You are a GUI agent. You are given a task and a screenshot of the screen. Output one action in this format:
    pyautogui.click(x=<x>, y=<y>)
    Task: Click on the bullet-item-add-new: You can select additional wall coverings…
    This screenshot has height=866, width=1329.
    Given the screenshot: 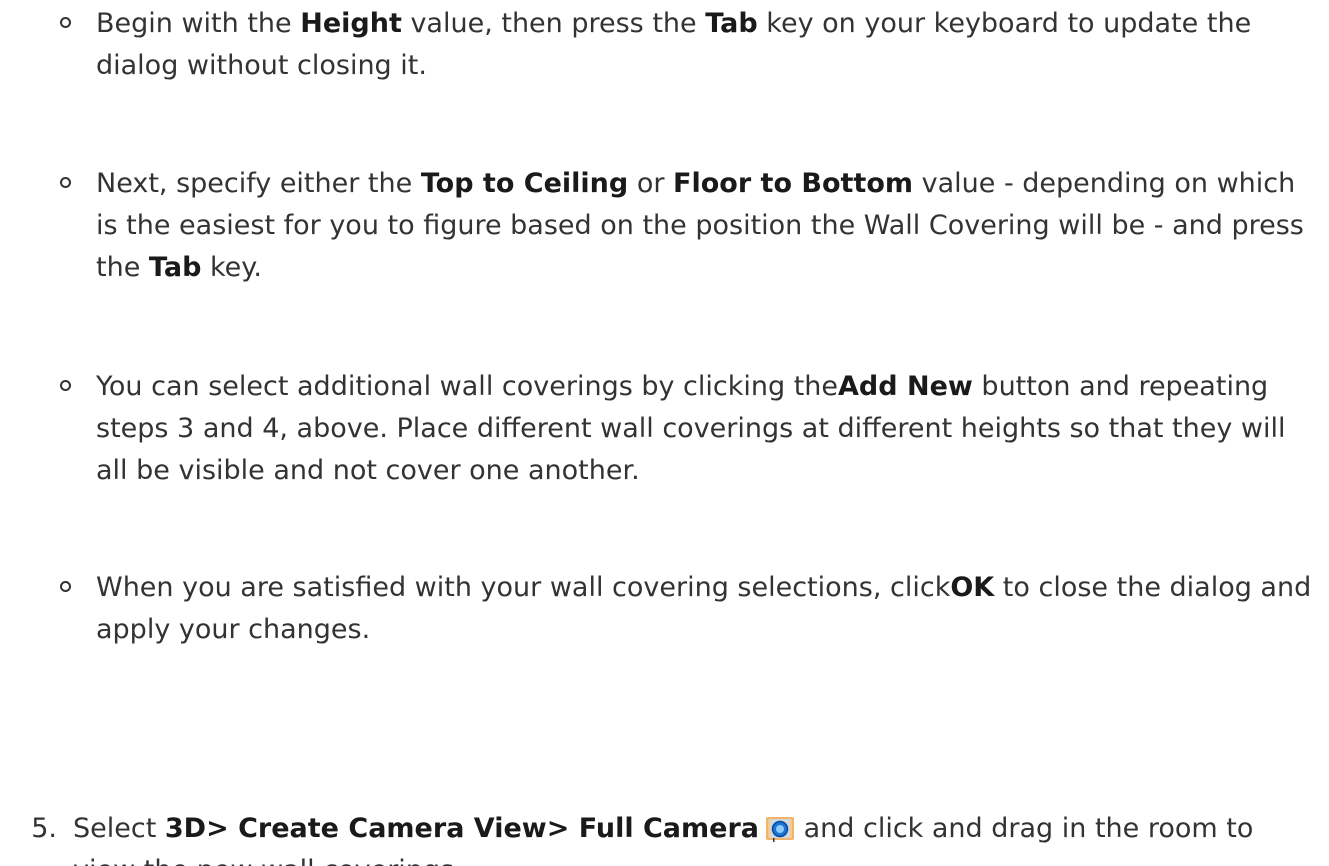 What is the action you would take?
    pyautogui.click(x=690, y=429)
    